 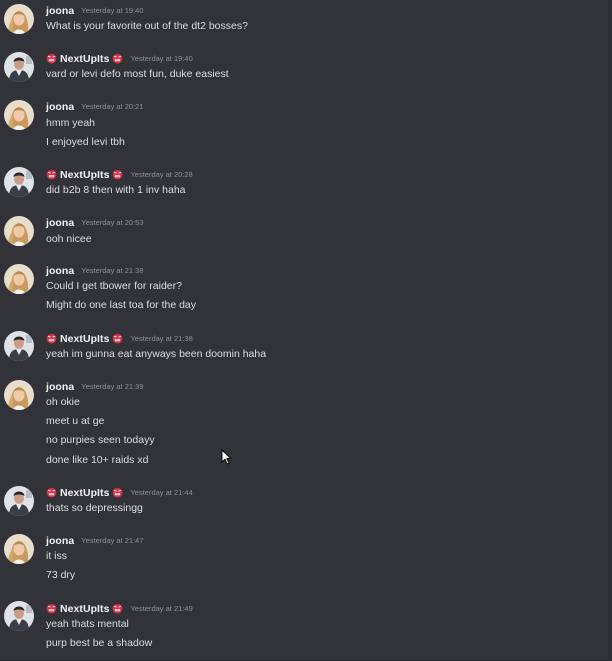 I want to click on message-text: meet u at ge, so click(x=75, y=421).